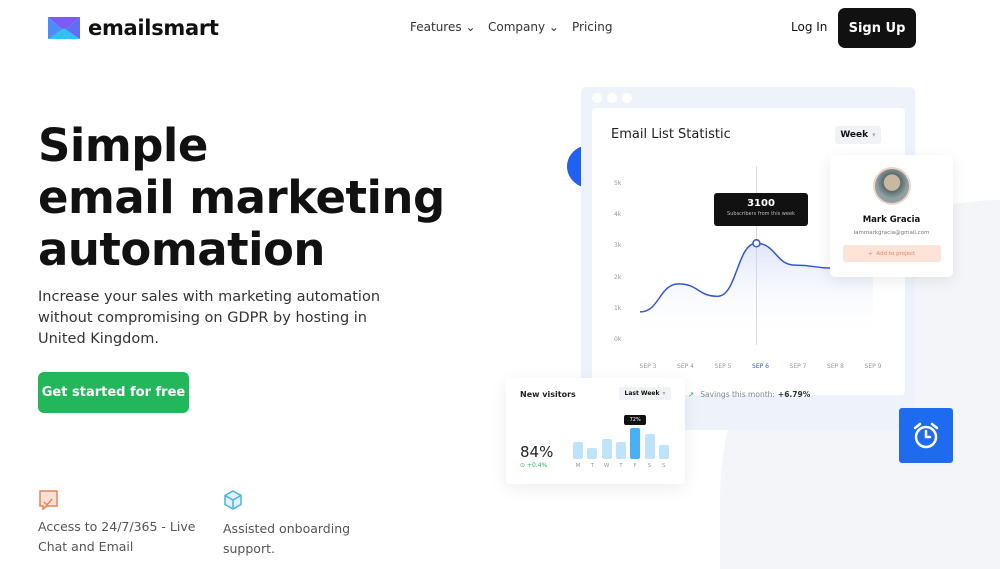 The image size is (1000, 569). Describe the element at coordinates (891, 233) in the screenshot. I see `profile-email: iammarkgracia@gmail.com` at that location.